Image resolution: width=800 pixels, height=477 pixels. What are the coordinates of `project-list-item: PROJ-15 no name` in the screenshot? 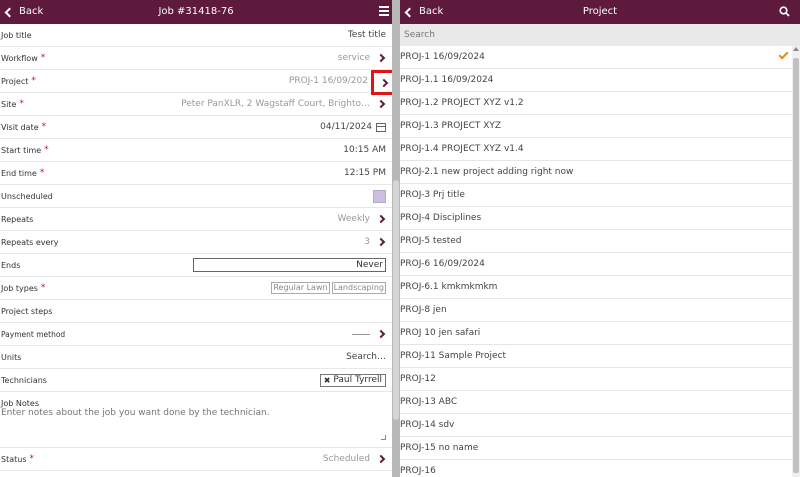 It's located at (596, 448).